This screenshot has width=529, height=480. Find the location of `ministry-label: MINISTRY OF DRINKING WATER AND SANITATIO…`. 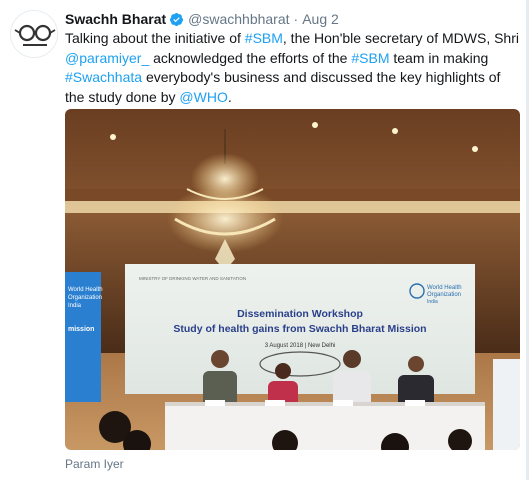

ministry-label: MINISTRY OF DRINKING WATER AND SANITATIO… is located at coordinates (192, 278).